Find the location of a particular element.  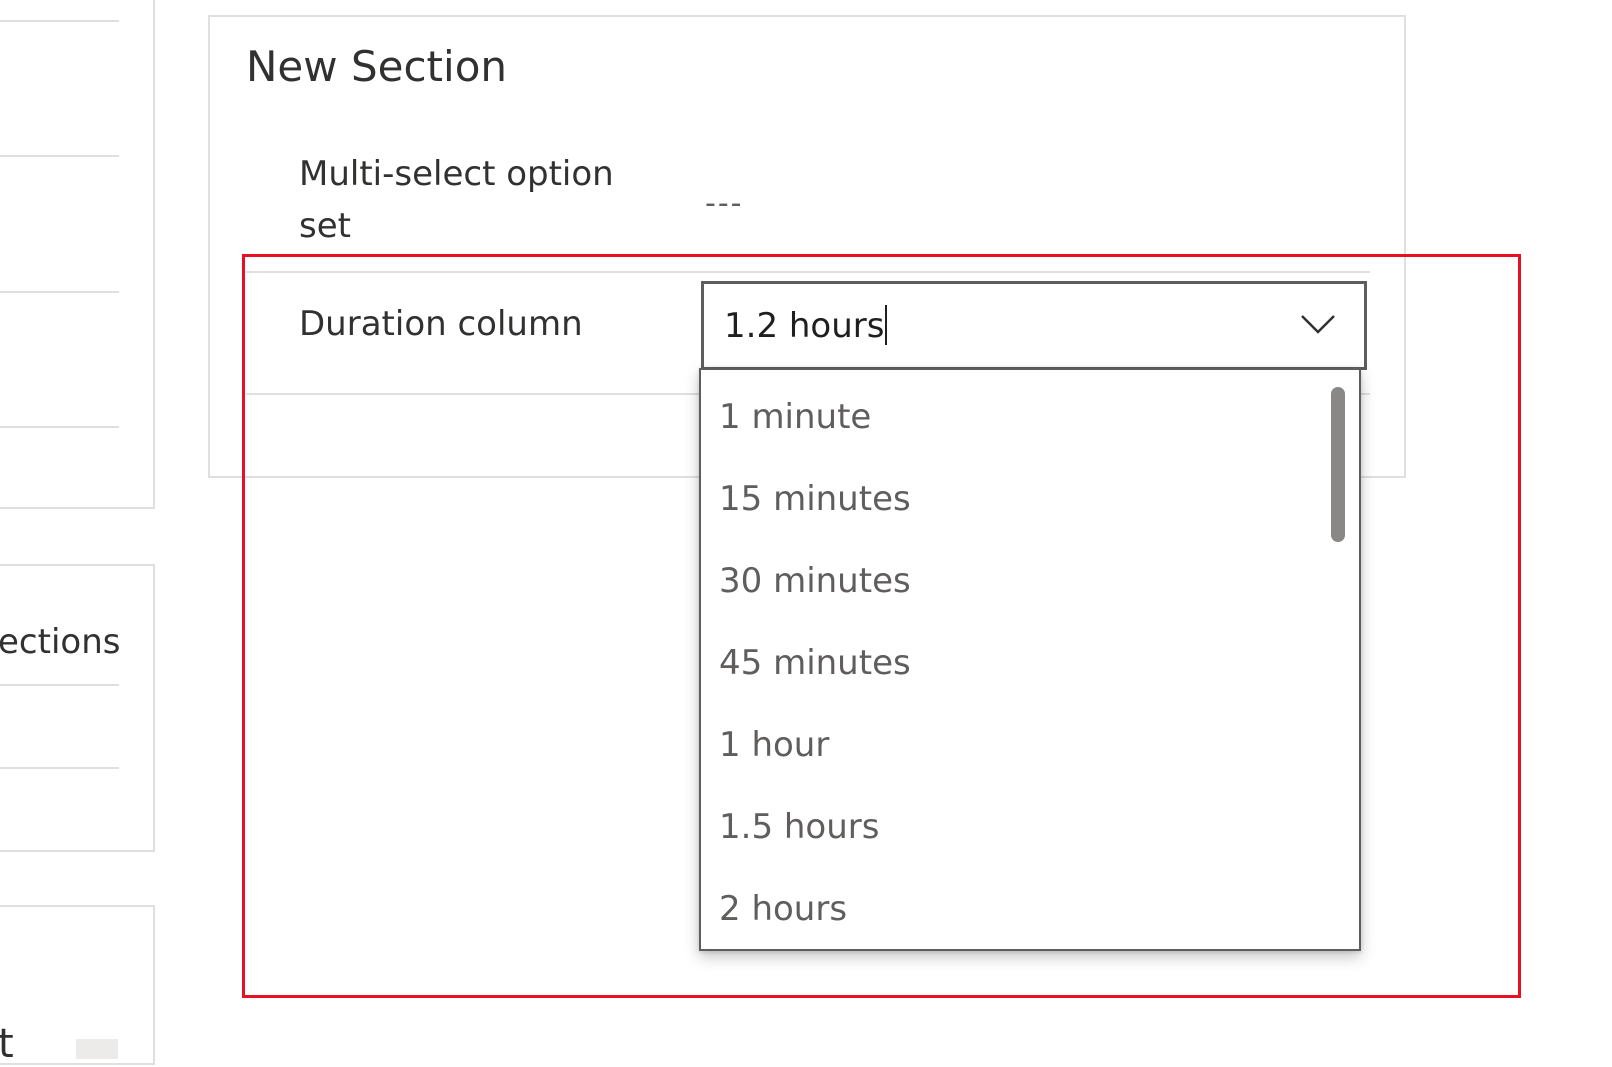

left-panel-bottom-label: t is located at coordinates (7, 1044).